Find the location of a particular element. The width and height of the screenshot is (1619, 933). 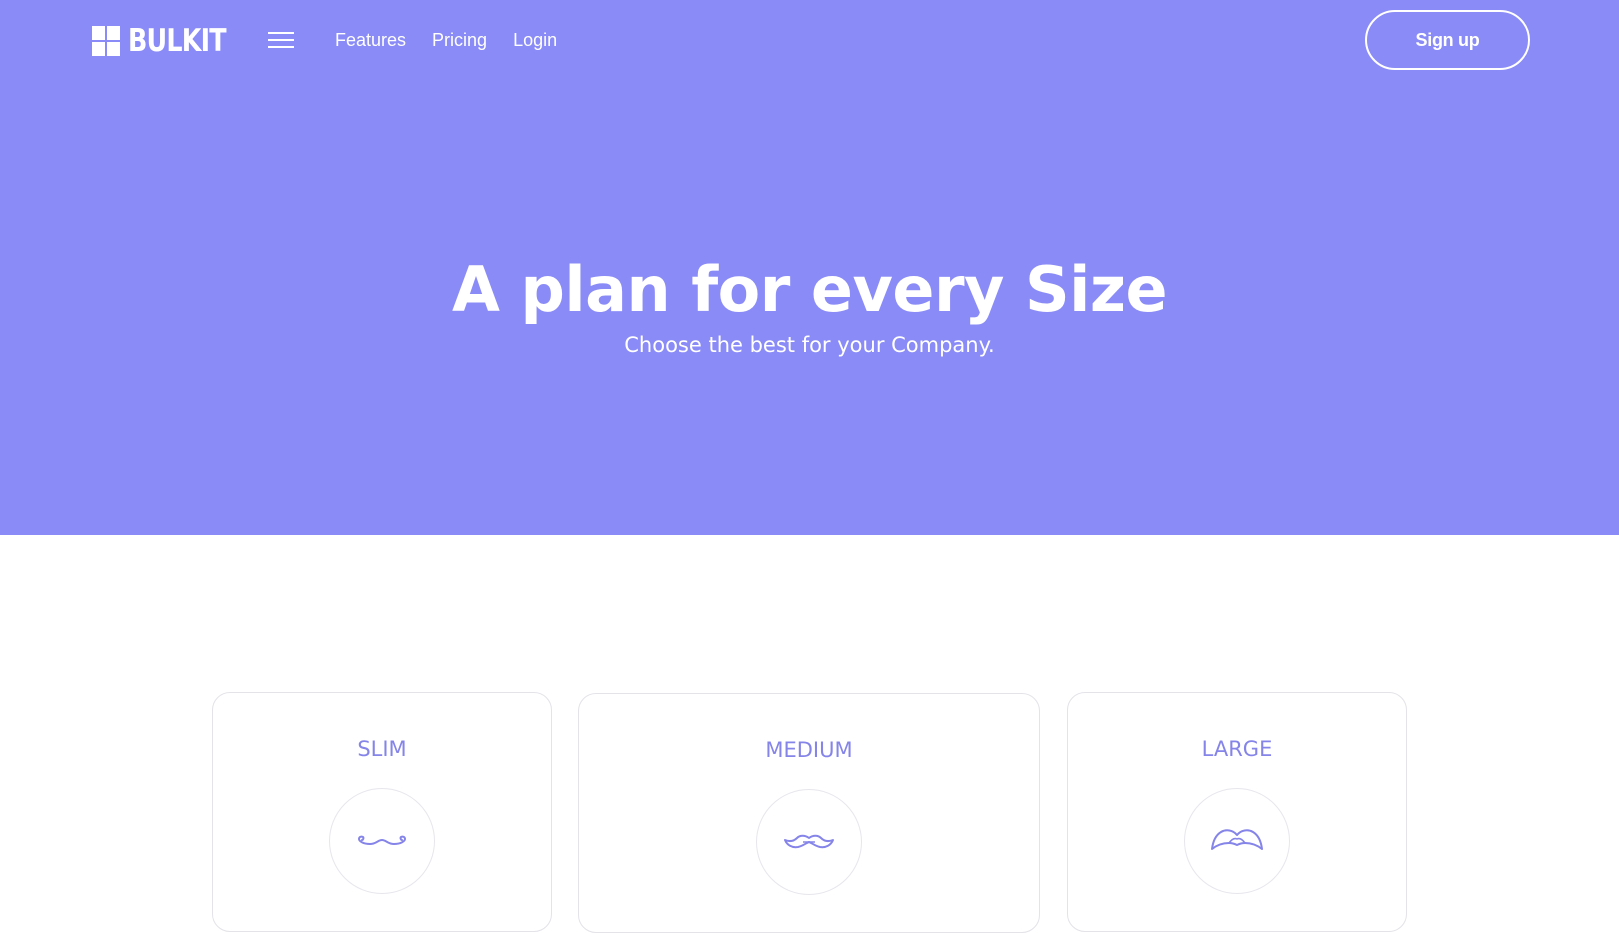

plan-name: MEDIUM is located at coordinates (809, 750).